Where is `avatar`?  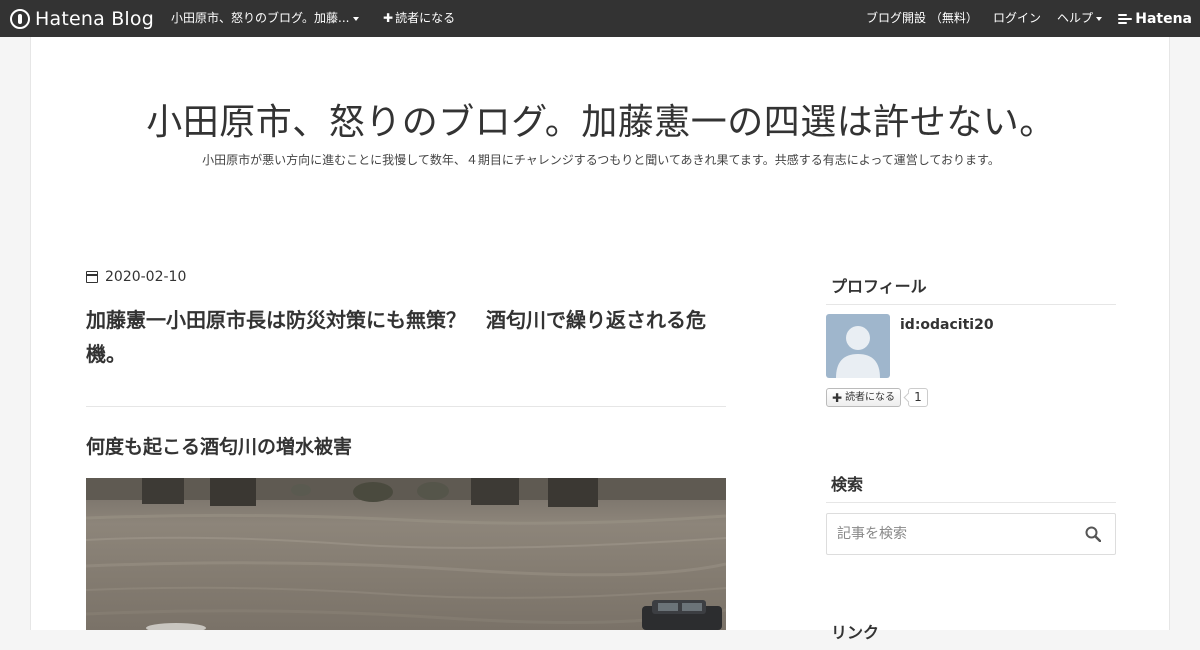 avatar is located at coordinates (858, 346).